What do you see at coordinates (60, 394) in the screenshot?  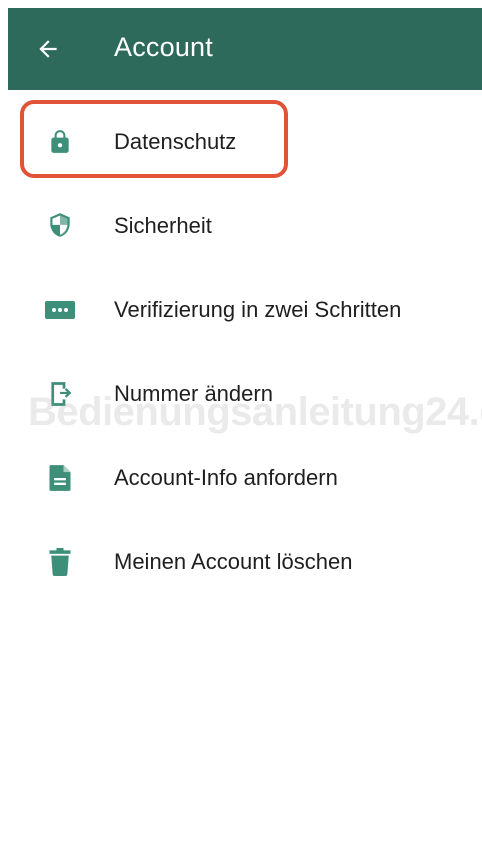 I see `phone-change-icon` at bounding box center [60, 394].